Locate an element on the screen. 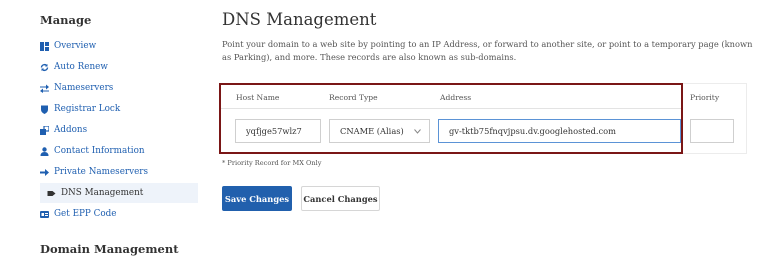 The width and height of the screenshot is (780, 263). sidebar-item-private-nameservers: Private Nameservers is located at coordinates (94, 172).